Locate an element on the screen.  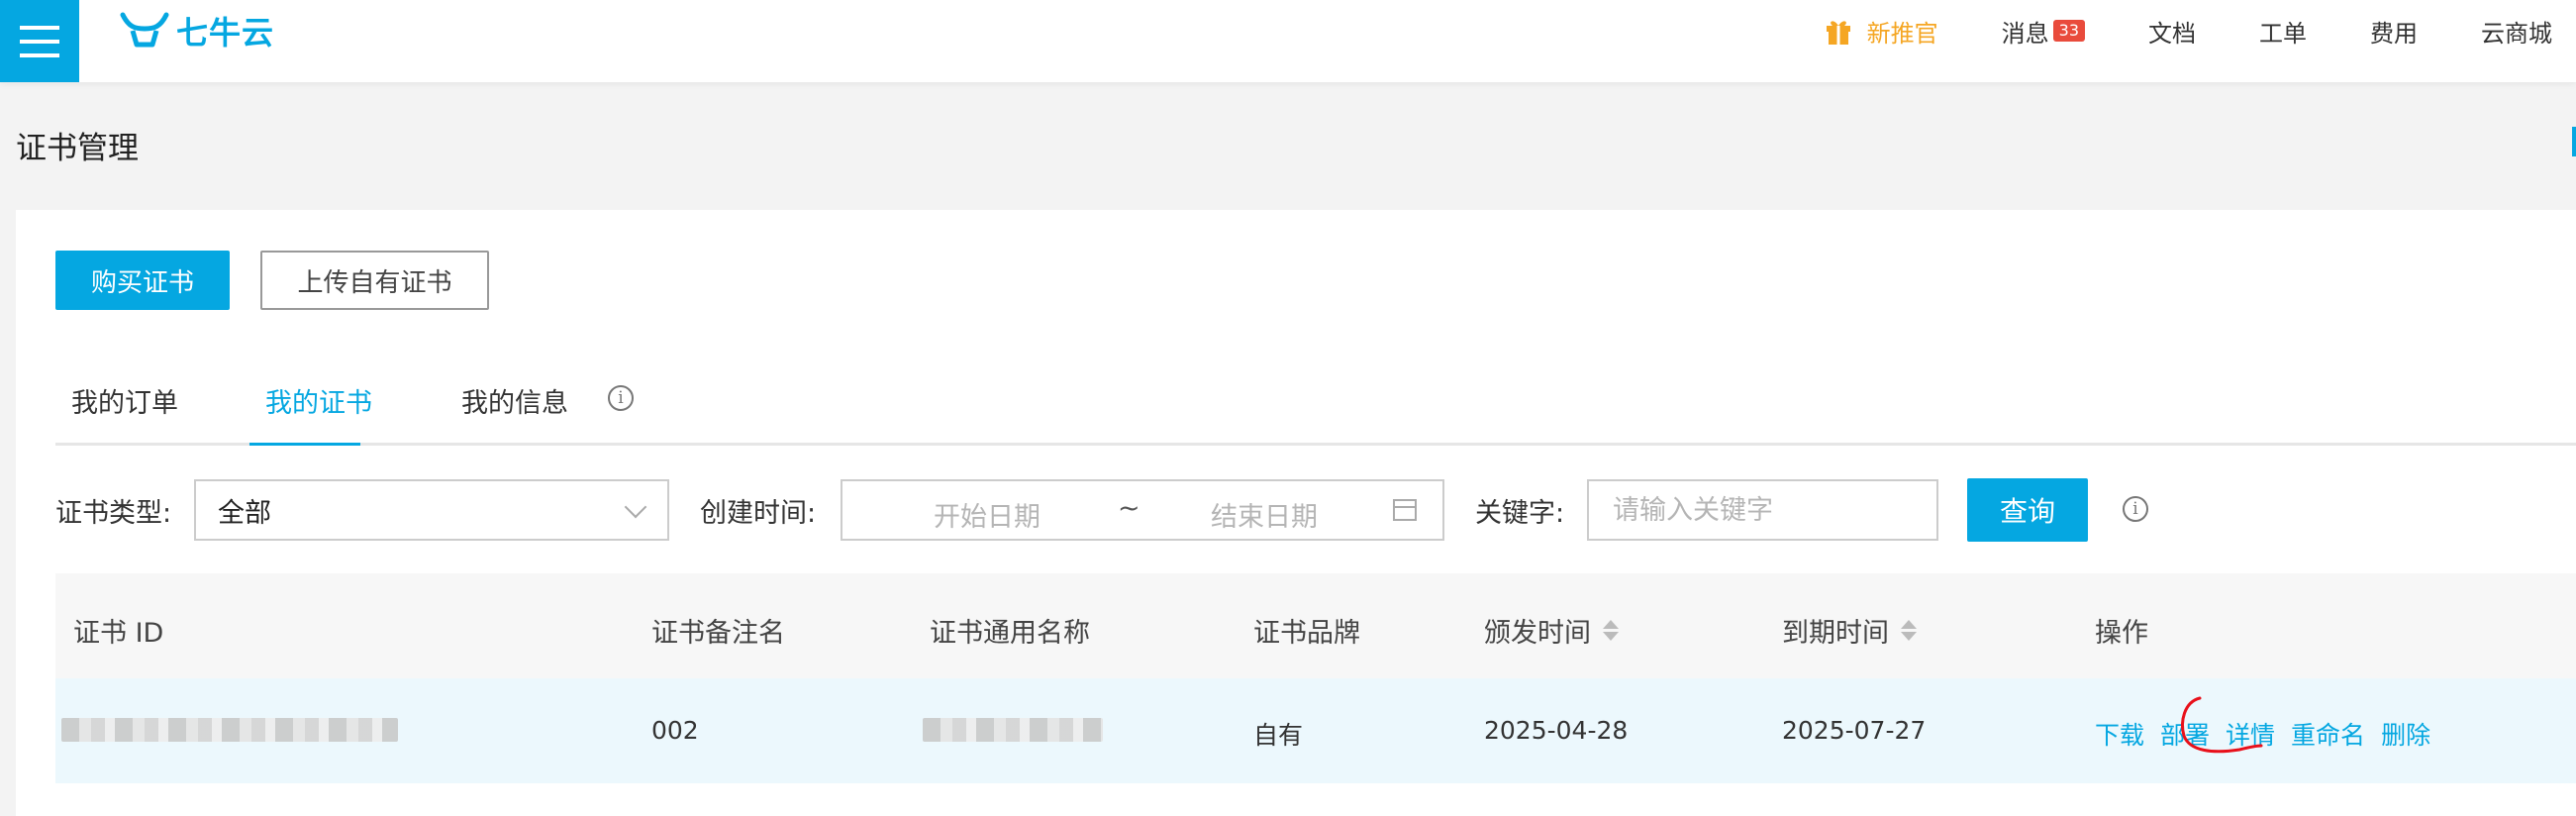
nav-tickets-label: 工单 is located at coordinates (2283, 33).